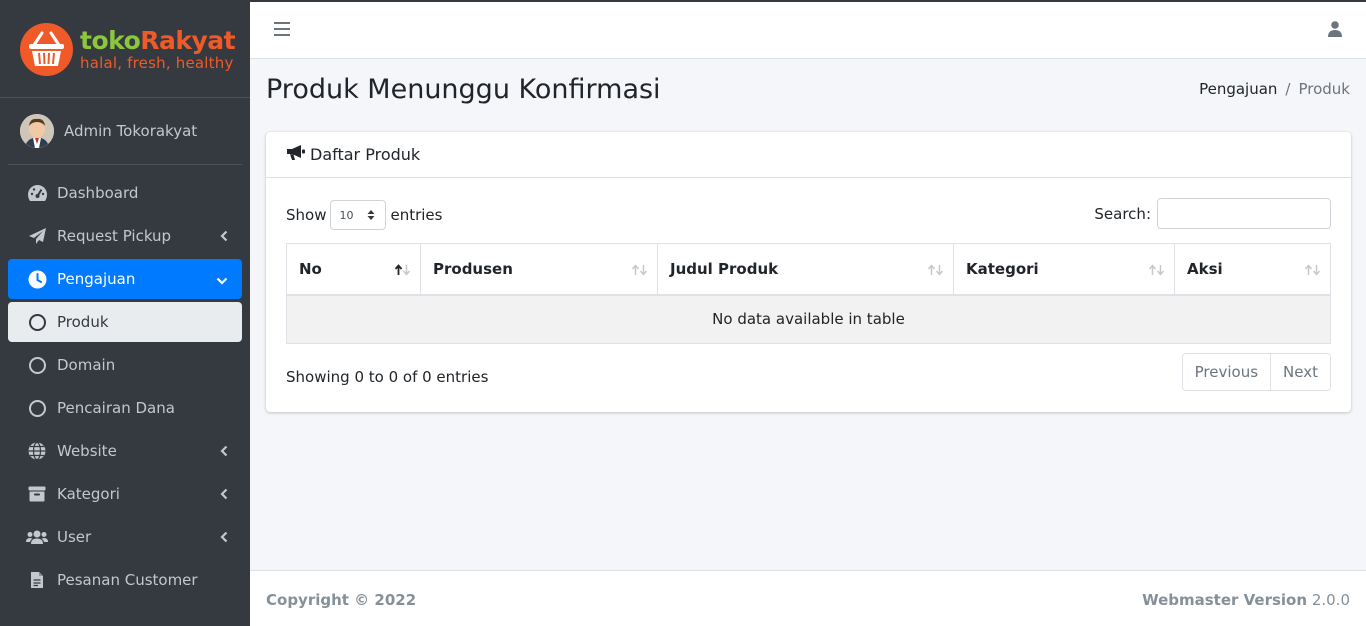 Image resolution: width=1366 pixels, height=626 pixels. I want to click on sidebar-item-label: User, so click(74, 537).